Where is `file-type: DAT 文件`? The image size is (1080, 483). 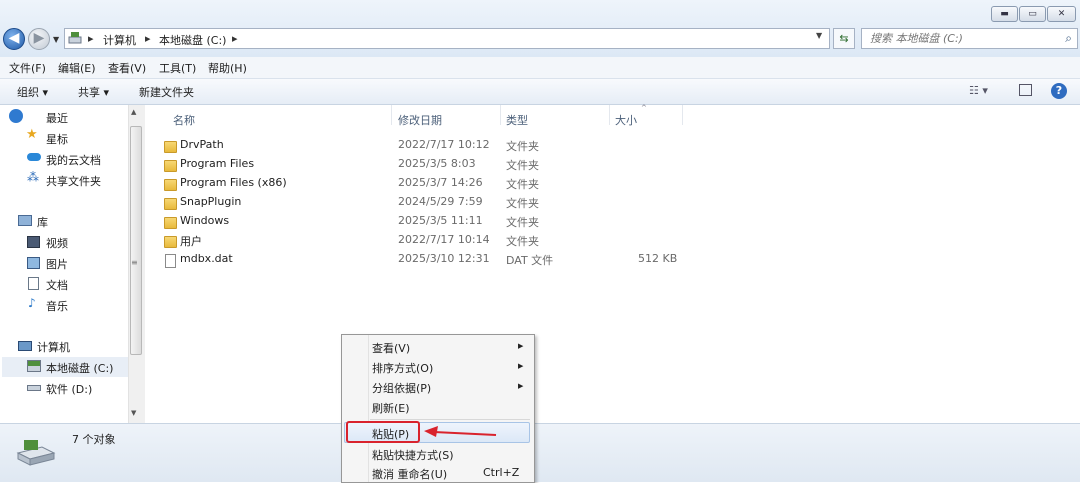
file-type: DAT 文件 is located at coordinates (530, 260).